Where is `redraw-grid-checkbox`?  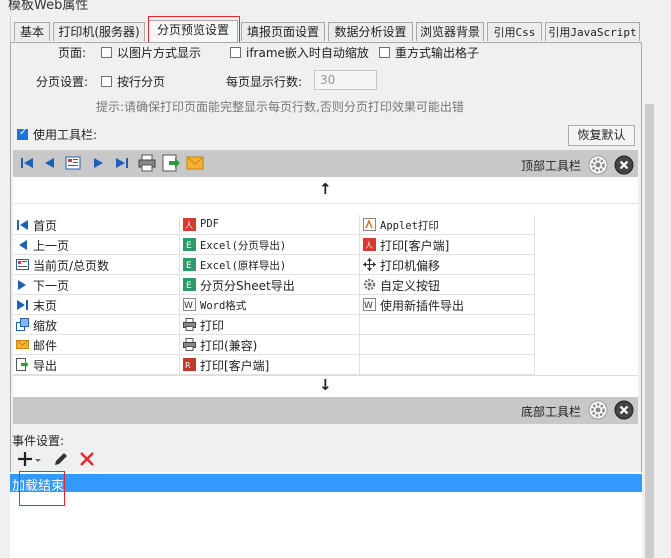 redraw-grid-checkbox is located at coordinates (384, 52).